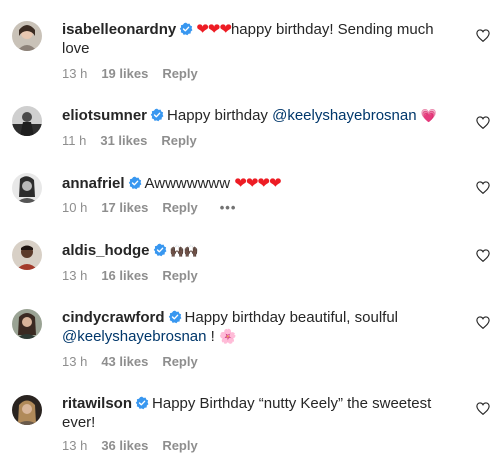 The image size is (500, 455). Describe the element at coordinates (428, 115) in the screenshot. I see `pink-heart-emoji: 💗` at that location.